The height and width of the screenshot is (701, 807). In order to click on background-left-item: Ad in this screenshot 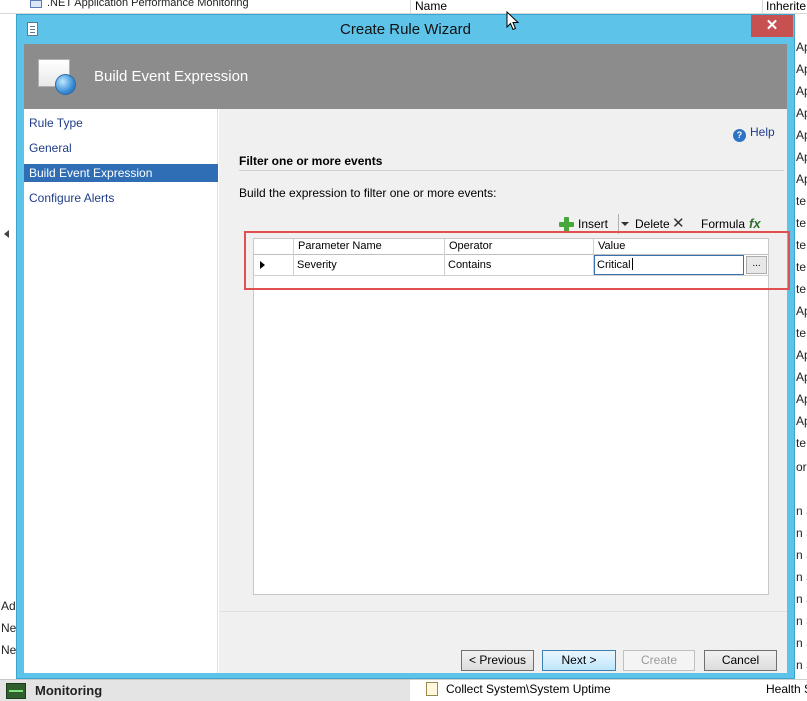, I will do `click(8, 606)`.